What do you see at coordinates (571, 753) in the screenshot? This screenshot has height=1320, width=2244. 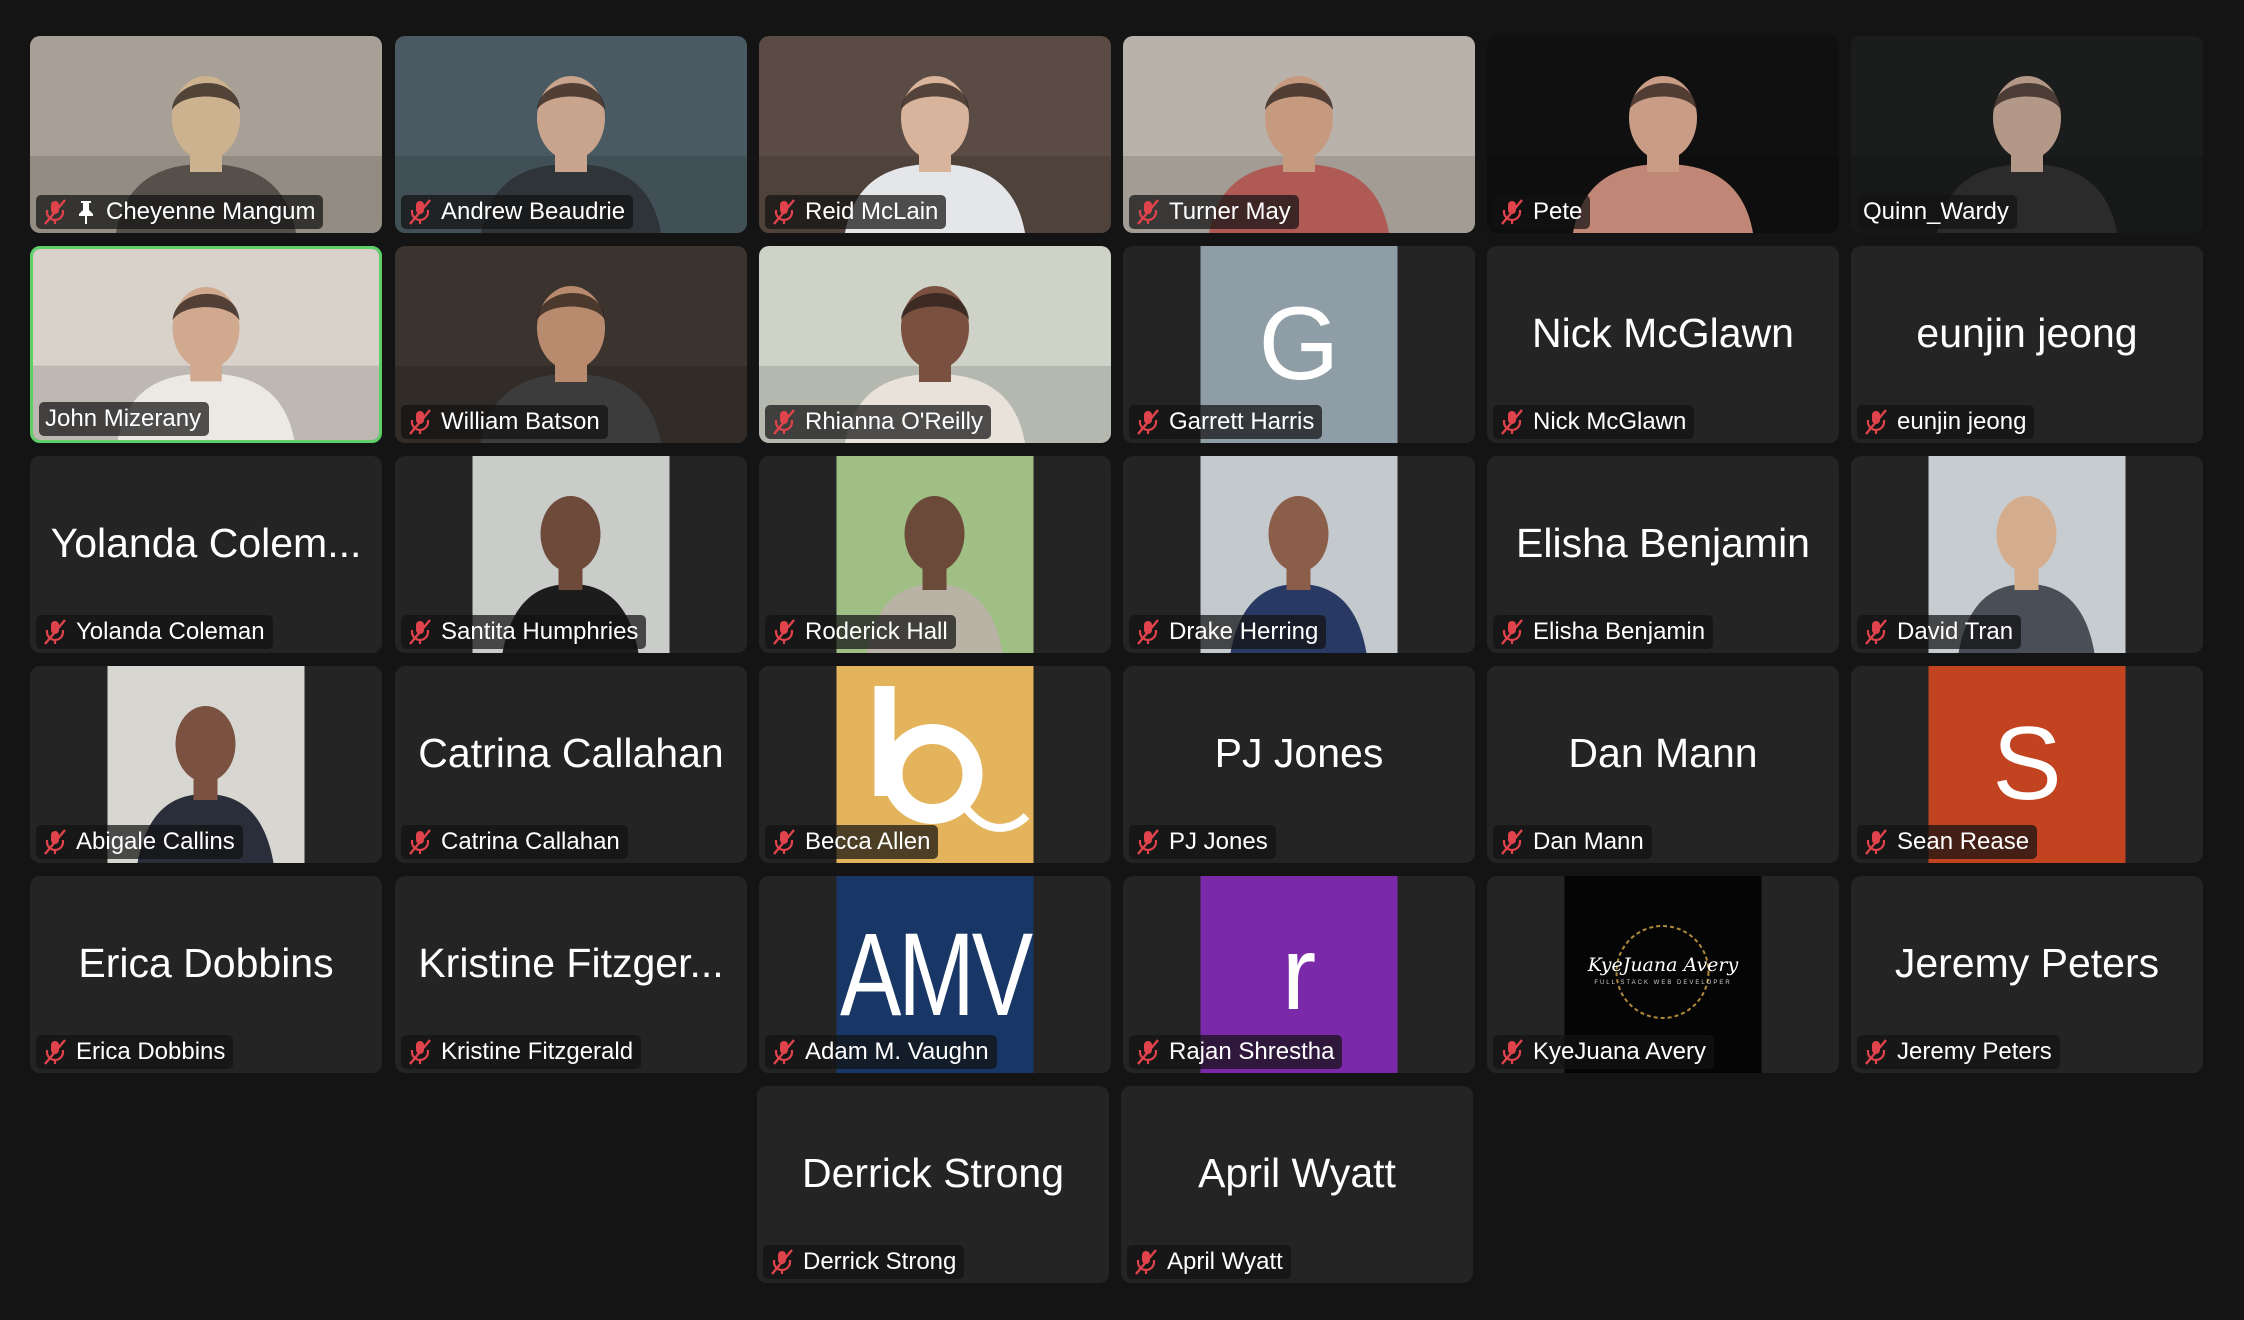 I see `participant-display-name: Catrina Callahan` at bounding box center [571, 753].